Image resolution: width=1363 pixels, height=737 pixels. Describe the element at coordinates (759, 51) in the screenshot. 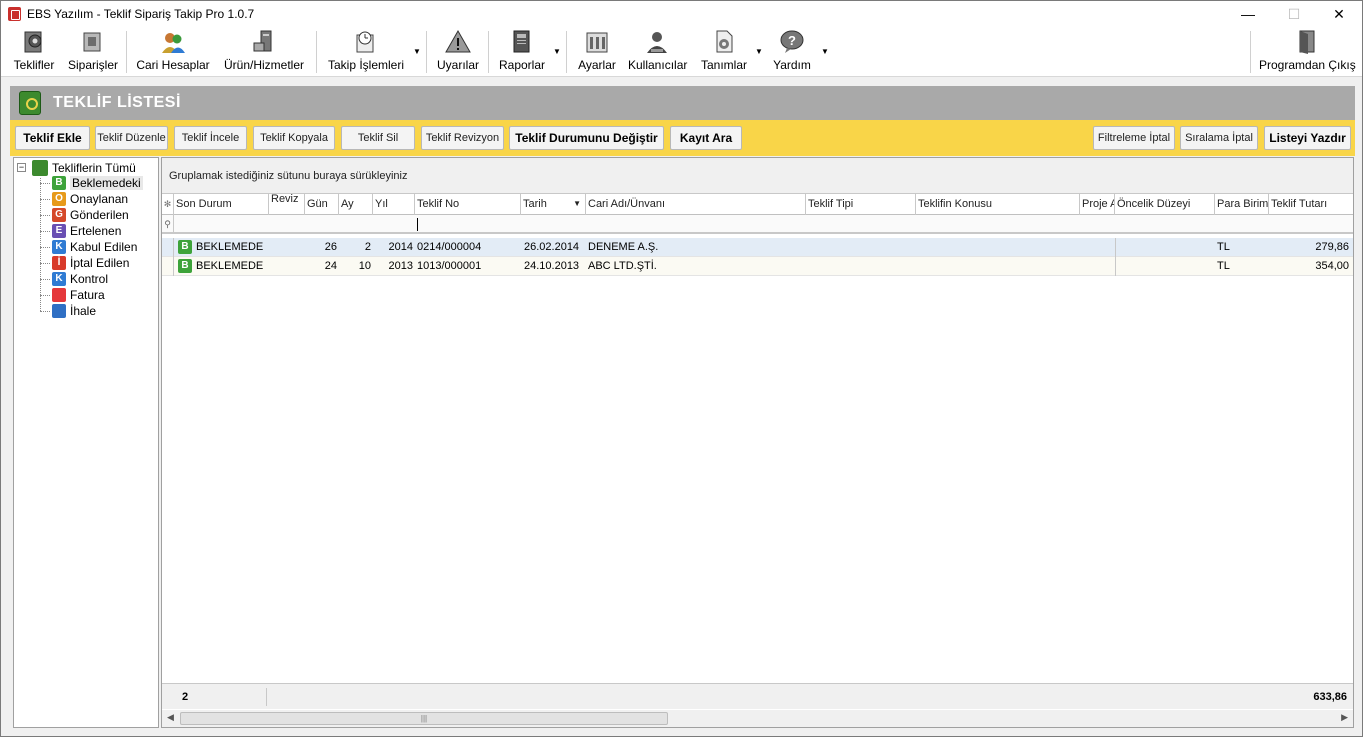

I see `definitions-dropdown-icon: ▼` at that location.